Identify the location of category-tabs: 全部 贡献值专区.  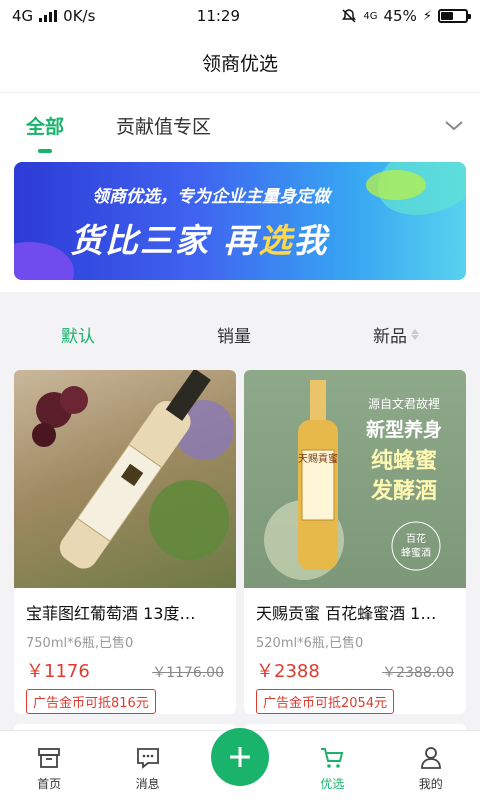
(240, 125).